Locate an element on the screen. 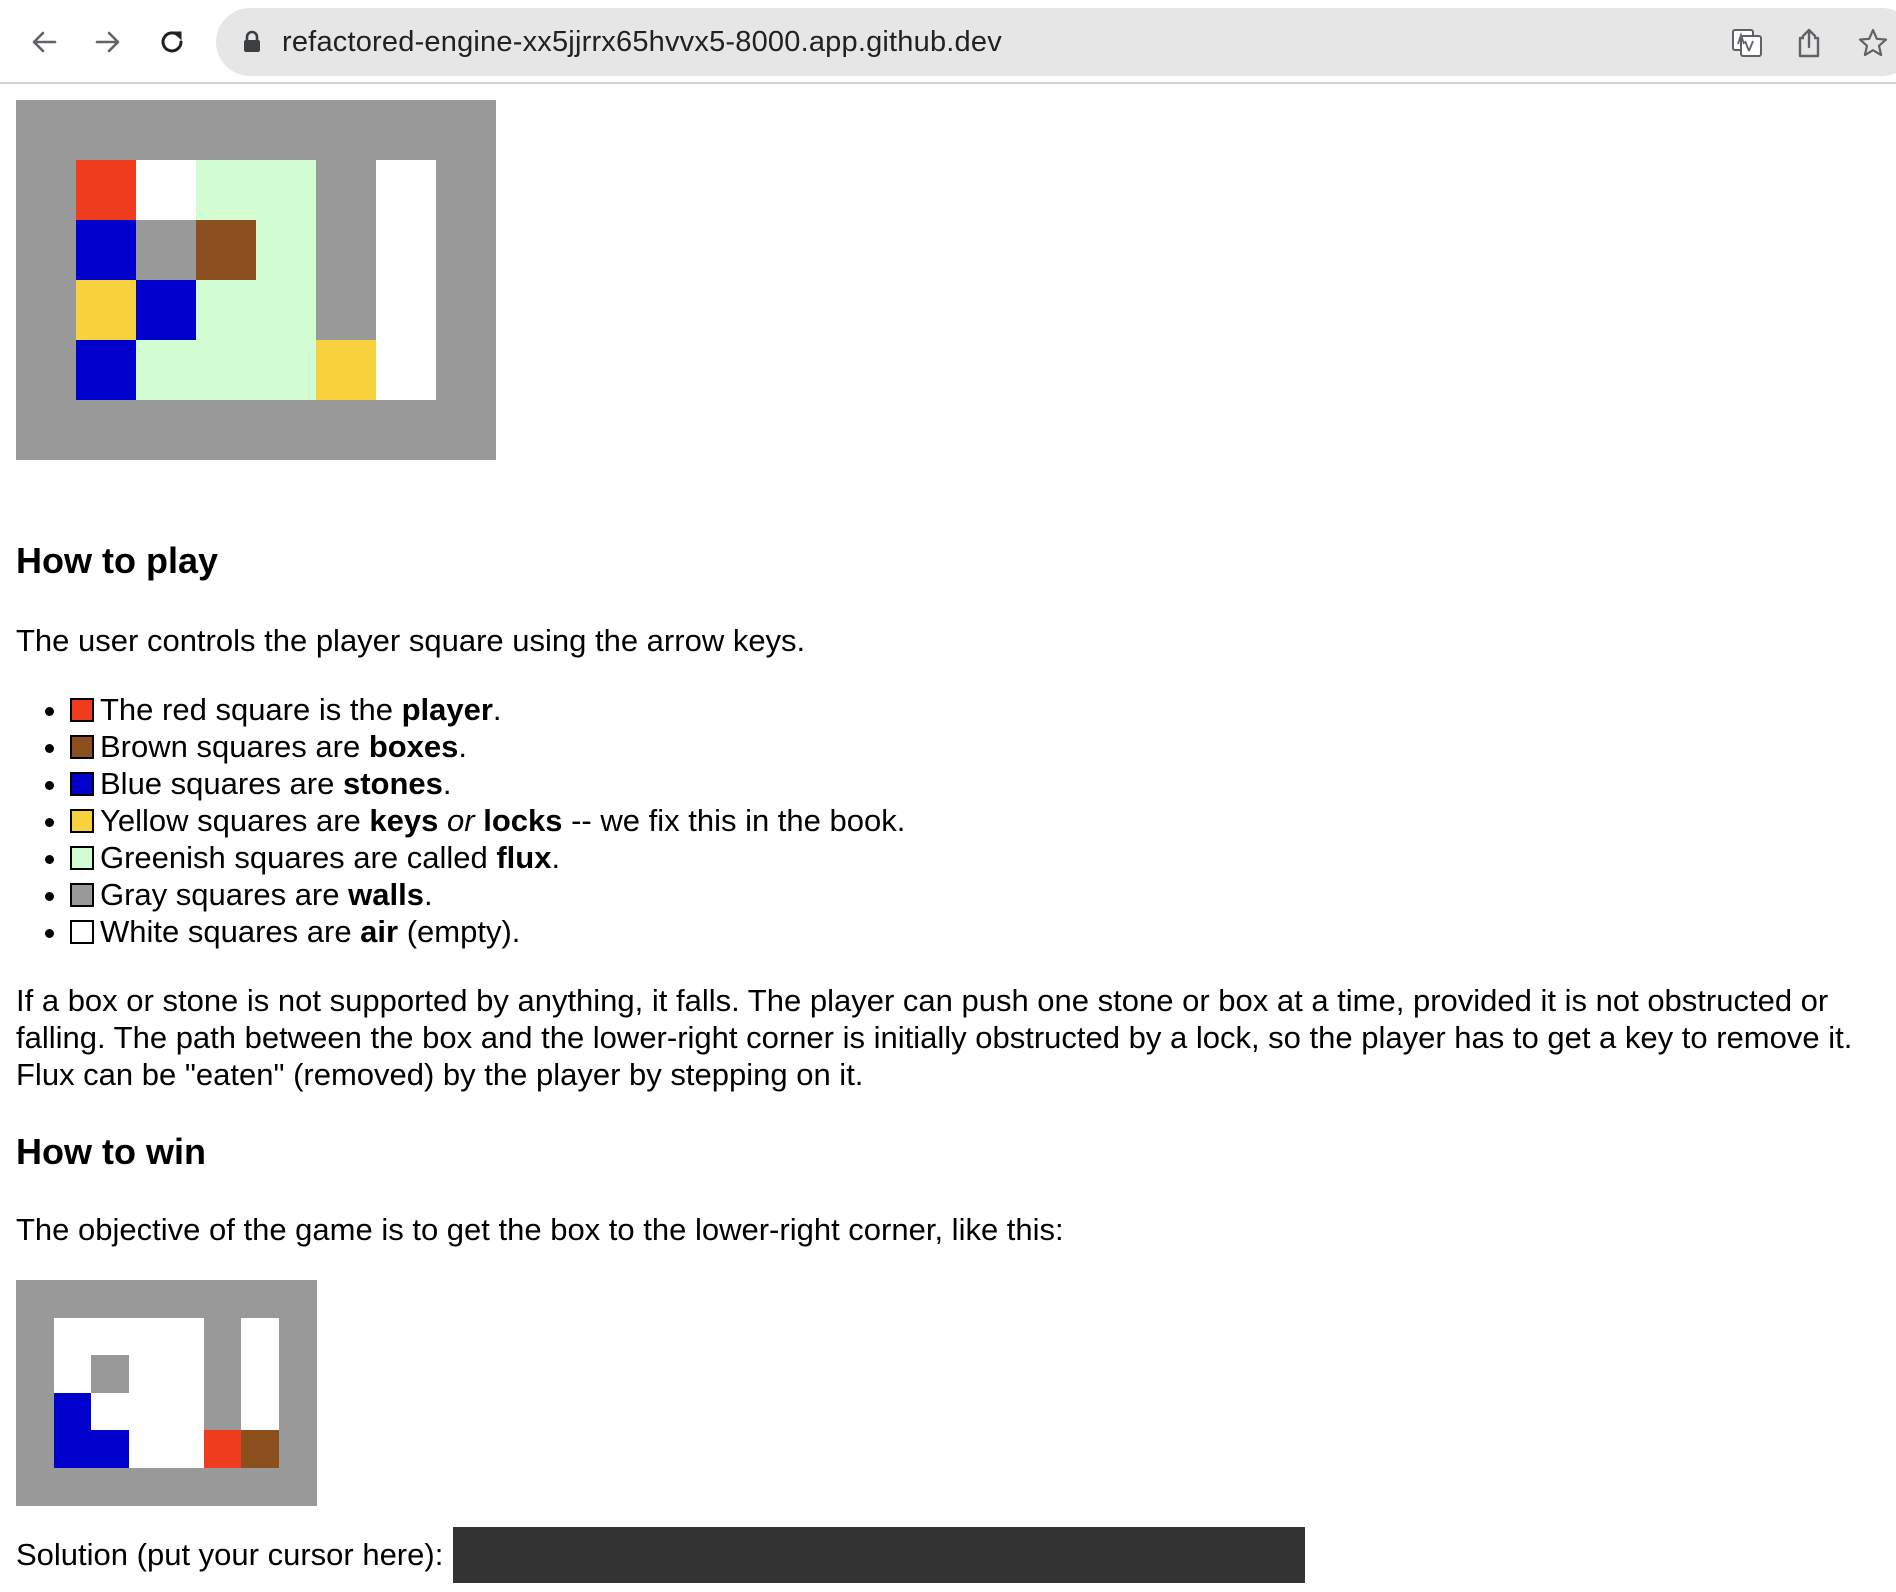 Image resolution: width=1896 pixels, height=1592 pixels. reload-icon is located at coordinates (172, 42).